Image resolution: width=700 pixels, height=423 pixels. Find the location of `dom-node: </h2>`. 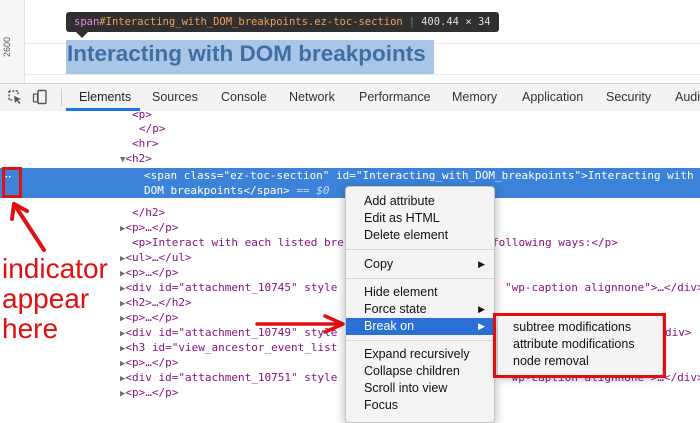

dom-node: </h2> is located at coordinates (148, 213).